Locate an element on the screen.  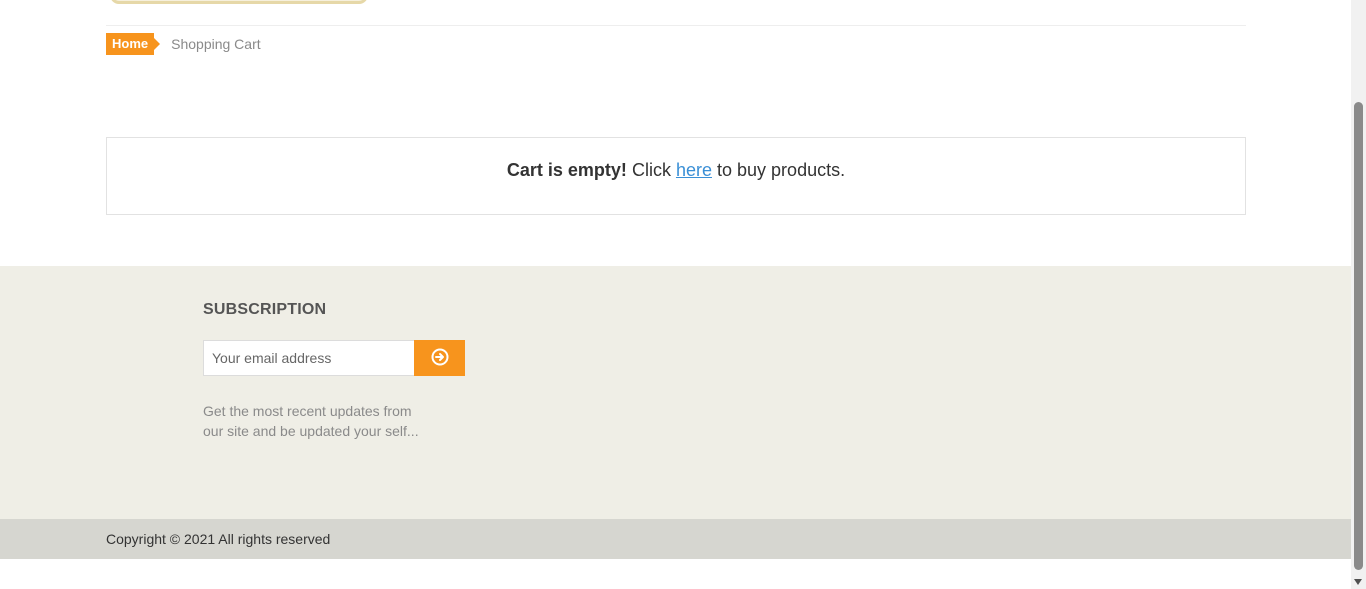
breadcrumb-current: Shopping Cart is located at coordinates (216, 44).